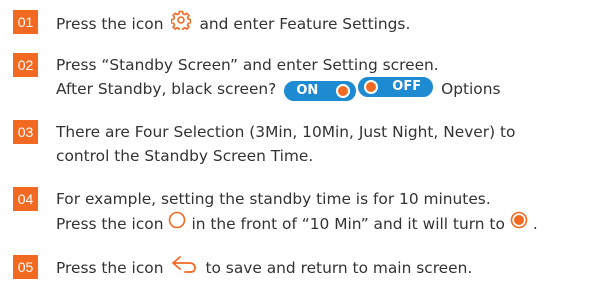 This screenshot has height=282, width=593. Describe the element at coordinates (307, 90) in the screenshot. I see `toggle-on-label: ON` at that location.